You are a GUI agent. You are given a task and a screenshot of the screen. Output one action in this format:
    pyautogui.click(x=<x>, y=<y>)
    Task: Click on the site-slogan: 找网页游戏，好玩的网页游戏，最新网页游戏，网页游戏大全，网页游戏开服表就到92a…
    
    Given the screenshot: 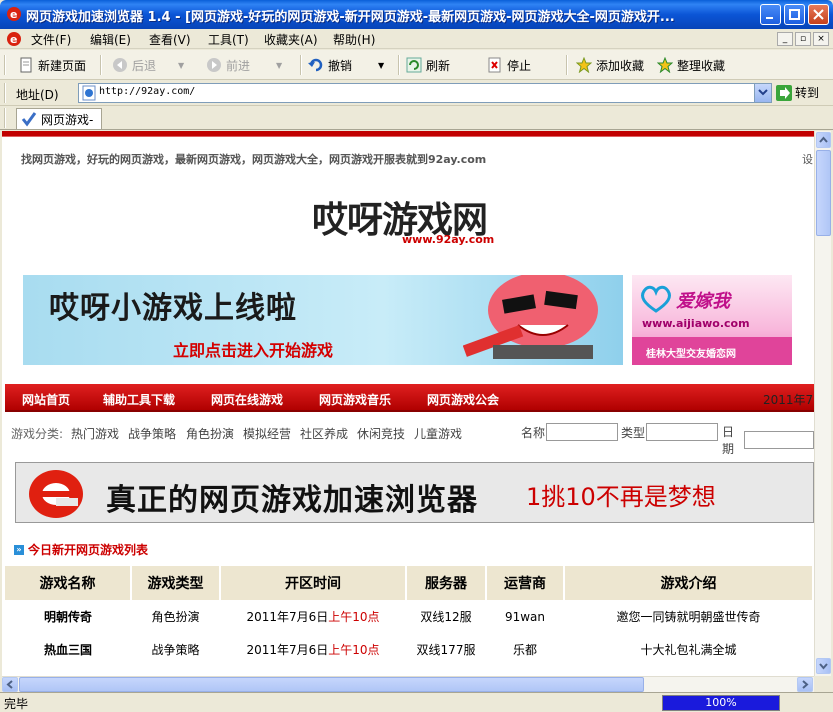 What is the action you would take?
    pyautogui.click(x=254, y=159)
    